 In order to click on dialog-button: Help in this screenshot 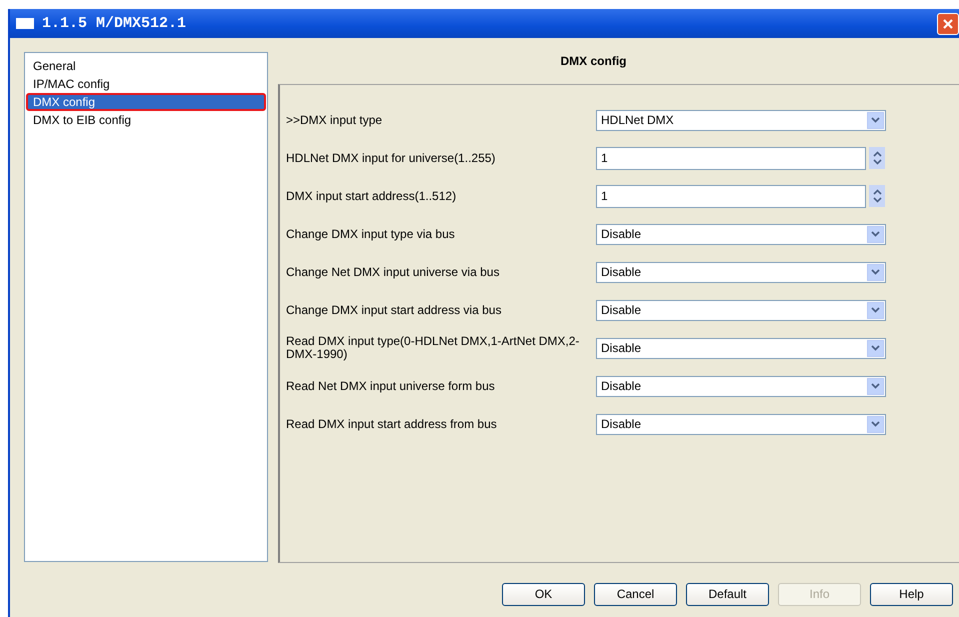, I will do `click(911, 594)`.